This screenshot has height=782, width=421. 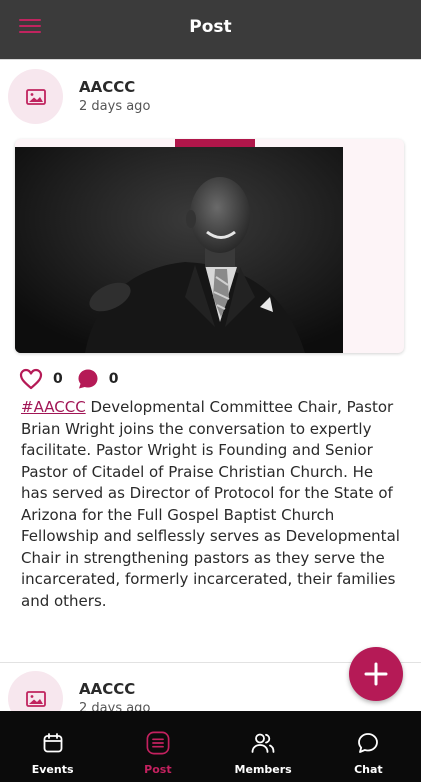 I want to click on author-avatar, so click(x=35, y=96).